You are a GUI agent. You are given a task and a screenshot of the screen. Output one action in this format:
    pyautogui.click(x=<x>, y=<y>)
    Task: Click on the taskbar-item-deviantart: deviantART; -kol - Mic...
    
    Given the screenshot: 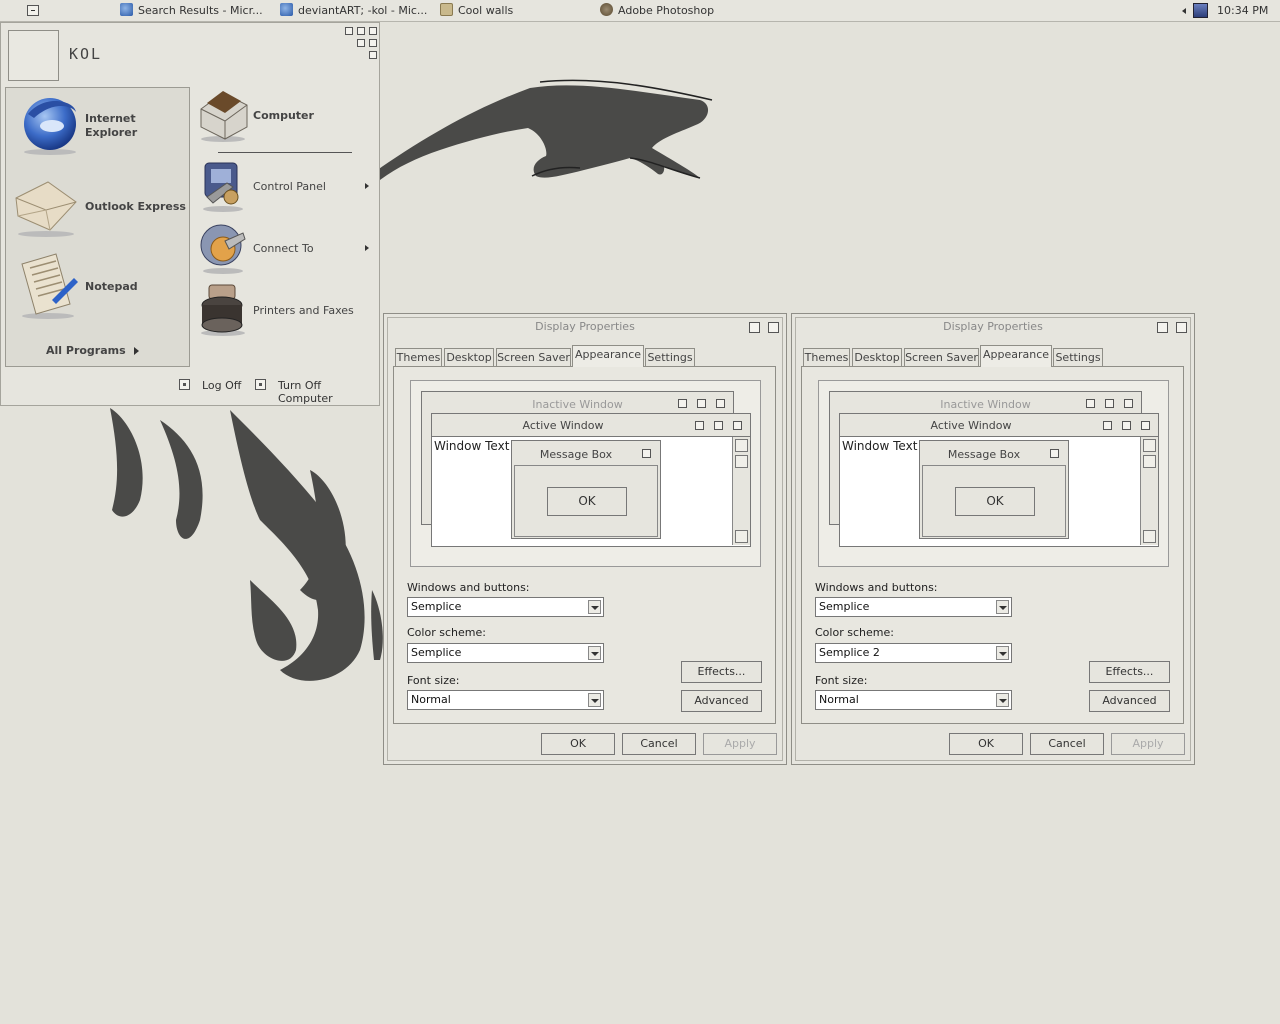 What is the action you would take?
    pyautogui.click(x=354, y=11)
    